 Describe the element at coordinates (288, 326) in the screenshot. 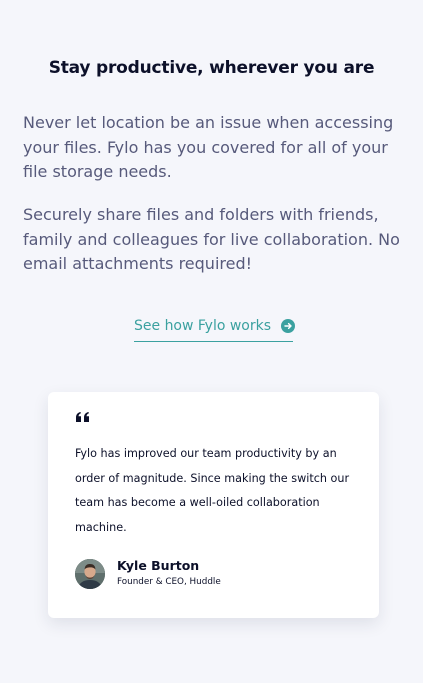

I see `arrow-circle-right-icon` at that location.